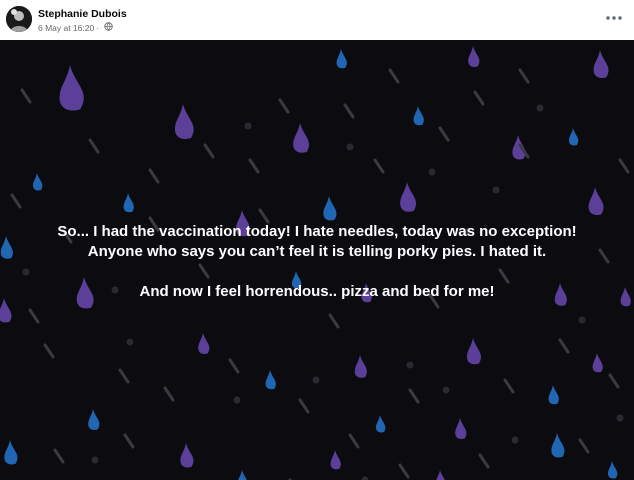 This screenshot has height=480, width=634. I want to click on author-name: Stephanie Dubois, so click(82, 14).